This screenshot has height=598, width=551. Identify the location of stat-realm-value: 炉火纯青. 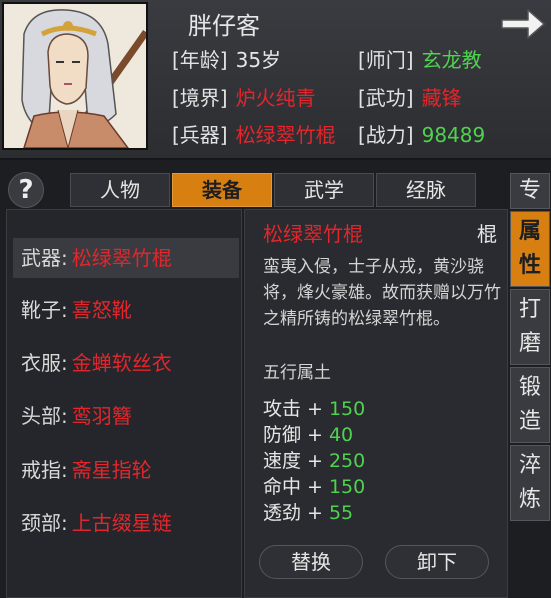
(275, 98).